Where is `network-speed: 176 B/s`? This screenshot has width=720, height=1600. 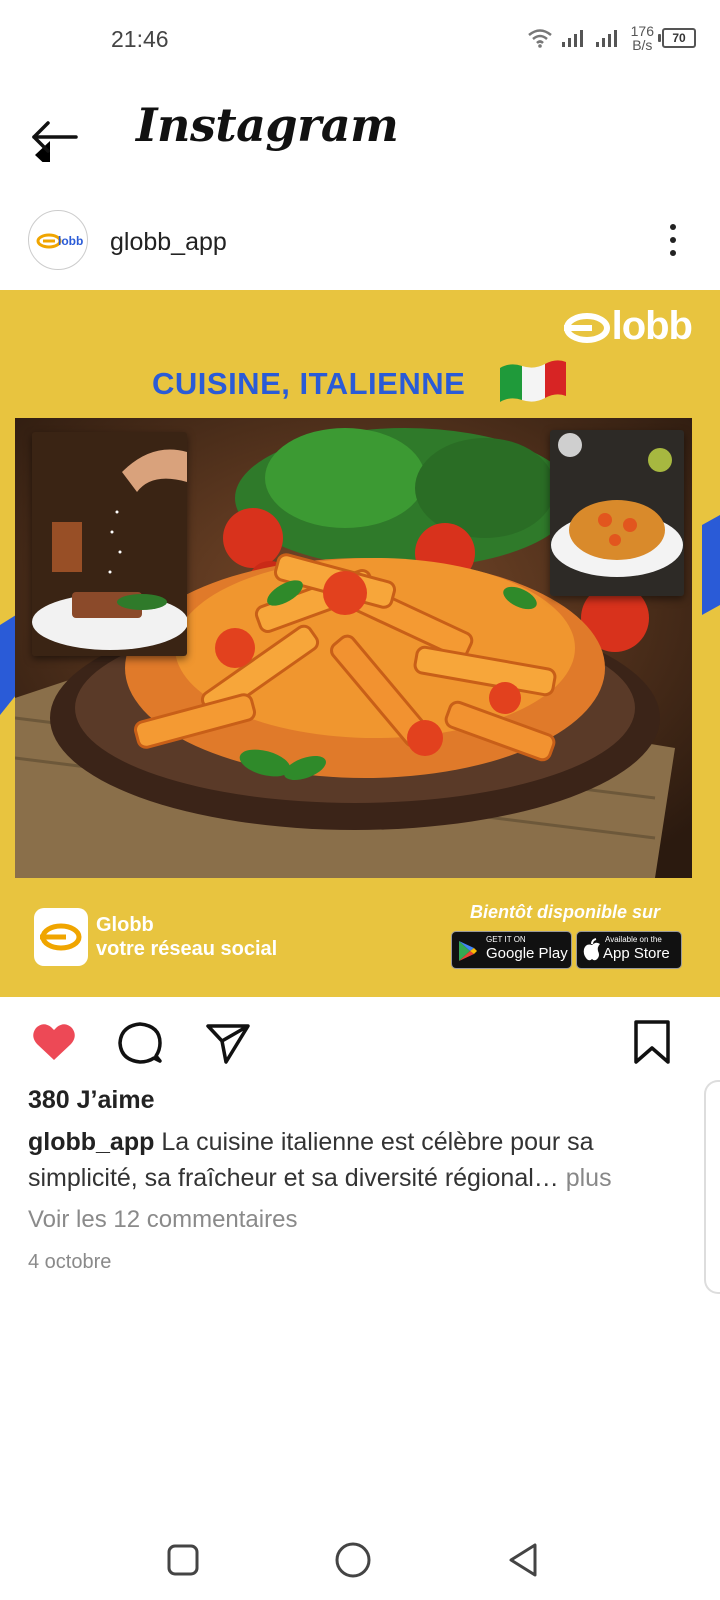 network-speed: 176 B/s is located at coordinates (642, 38).